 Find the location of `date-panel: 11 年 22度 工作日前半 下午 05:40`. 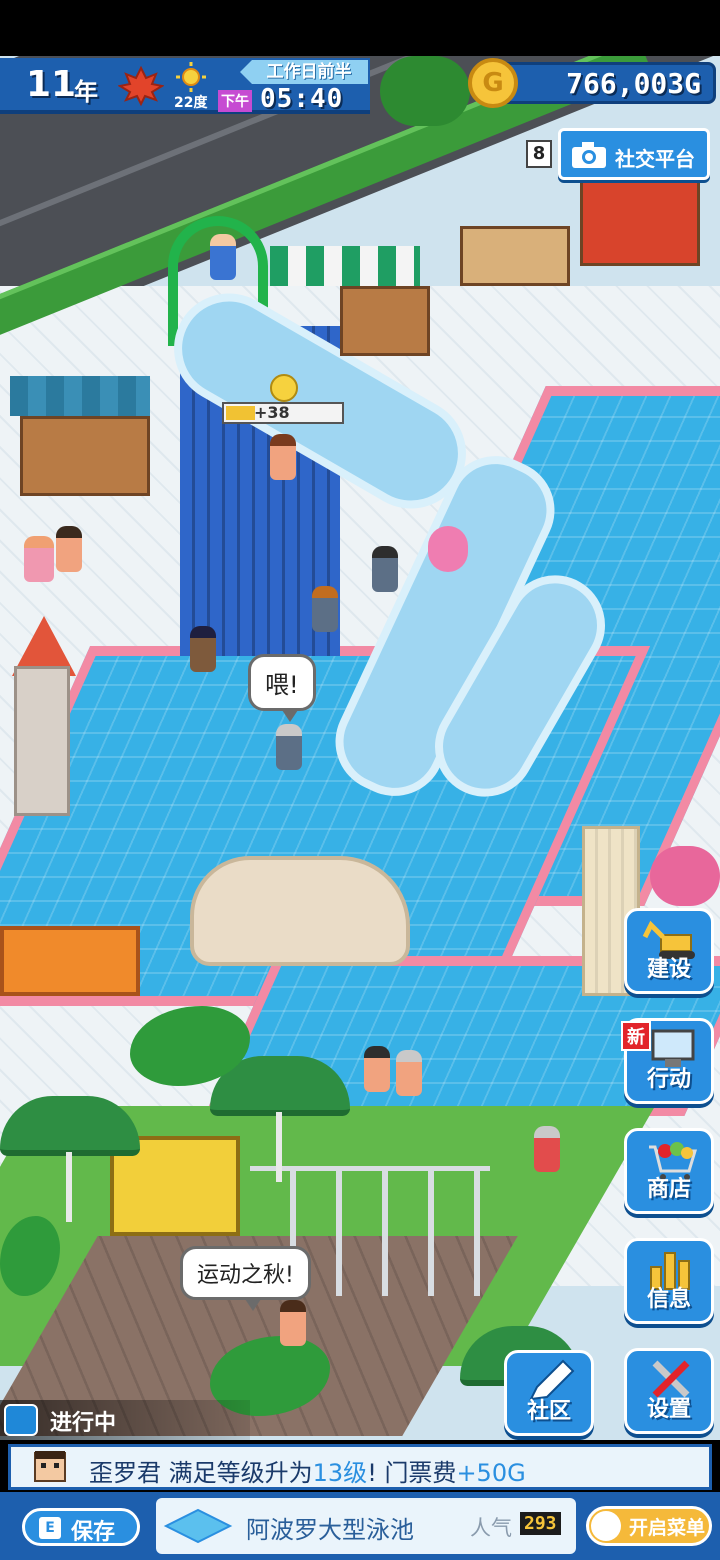

date-panel: 11 年 22度 工作日前半 下午 05:40 is located at coordinates (185, 86).